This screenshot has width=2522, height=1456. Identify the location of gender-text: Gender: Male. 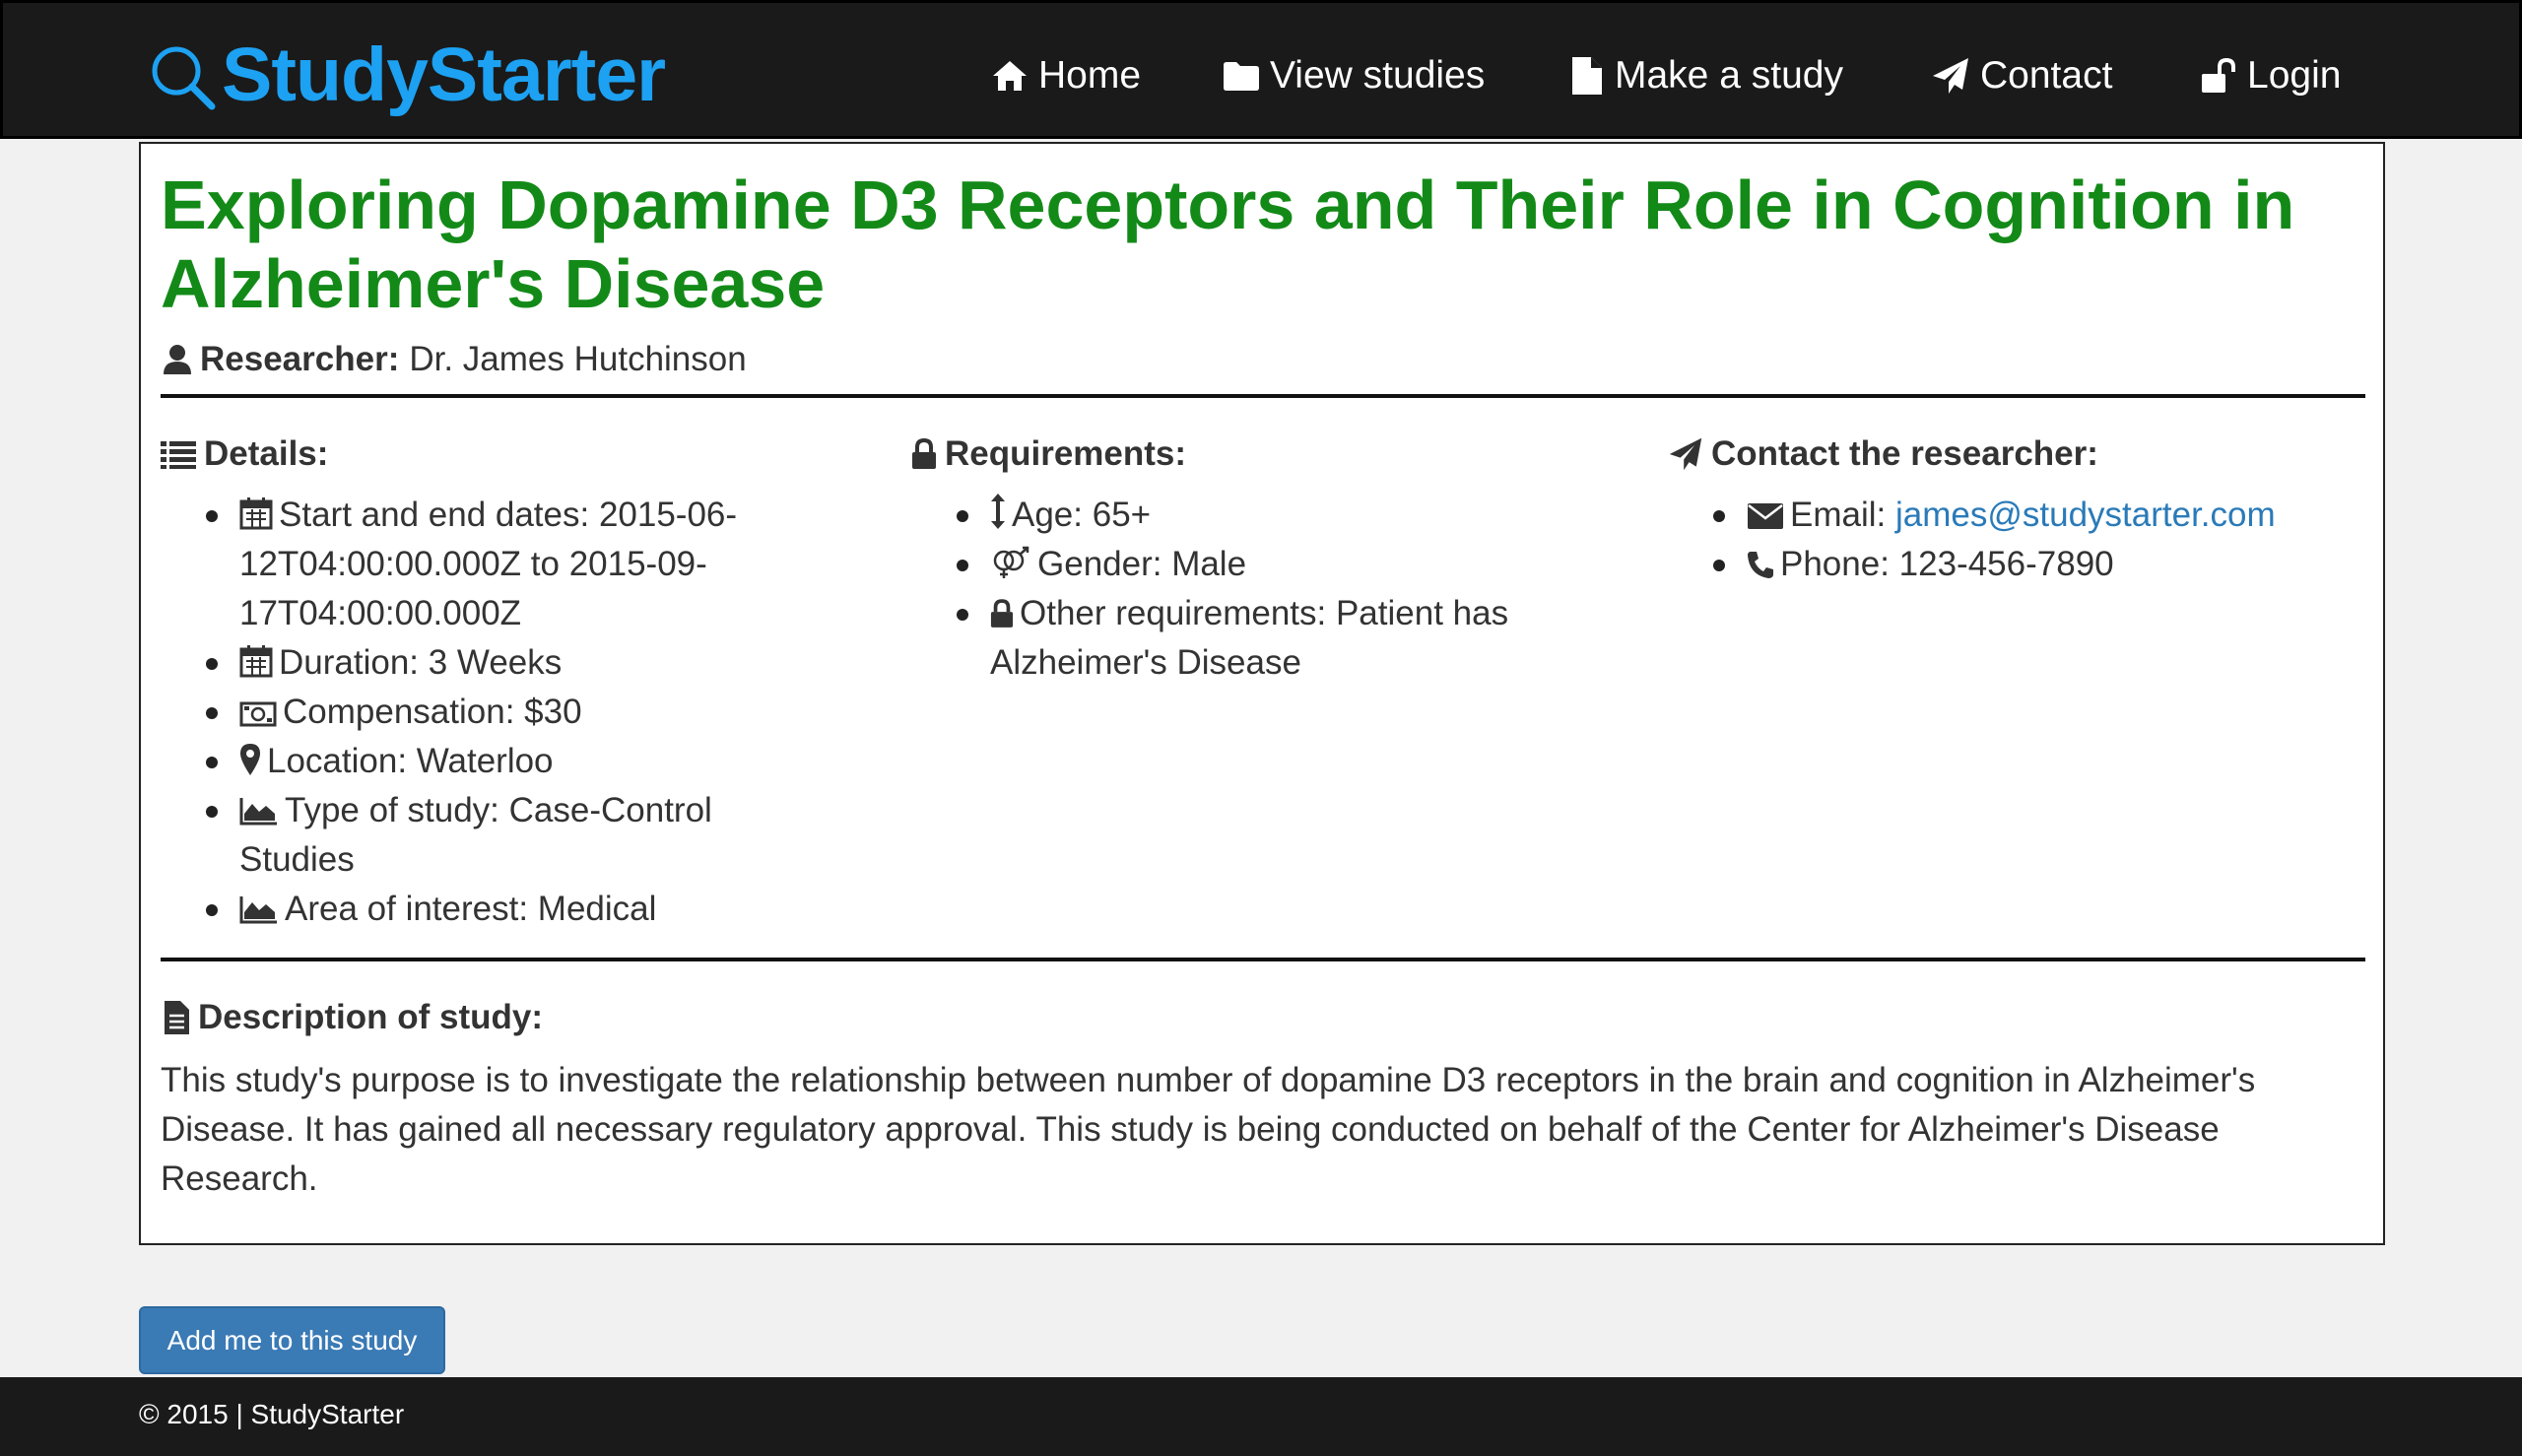
(1142, 564).